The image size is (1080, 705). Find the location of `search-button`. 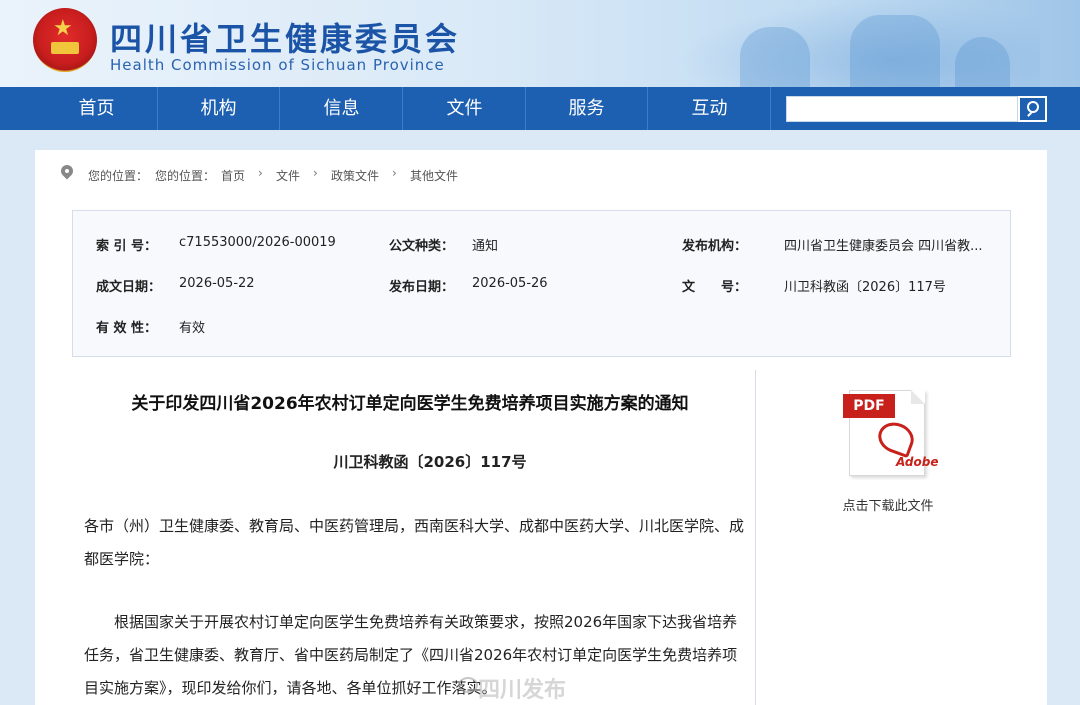

search-button is located at coordinates (1032, 109).